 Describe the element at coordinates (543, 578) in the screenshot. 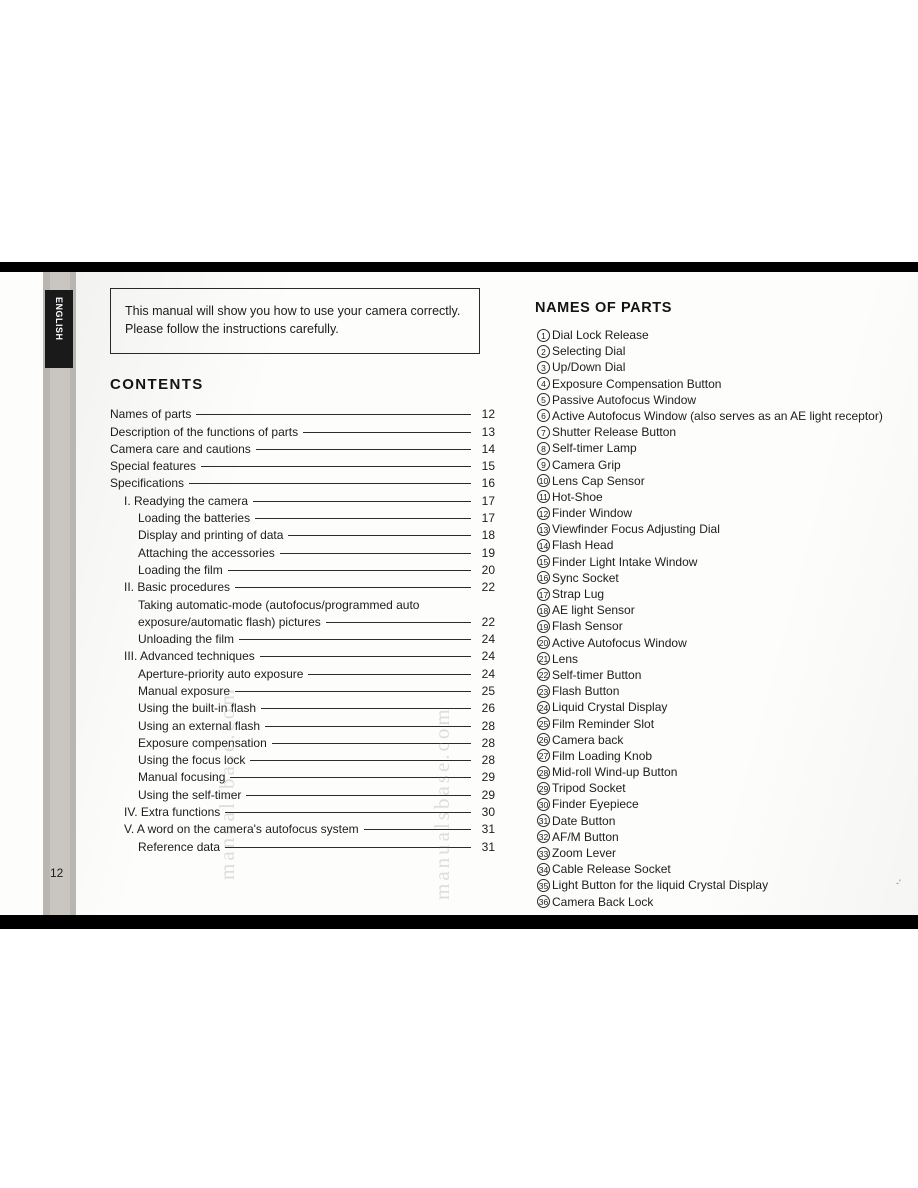

I see `part-number-circle-icon: 16` at that location.